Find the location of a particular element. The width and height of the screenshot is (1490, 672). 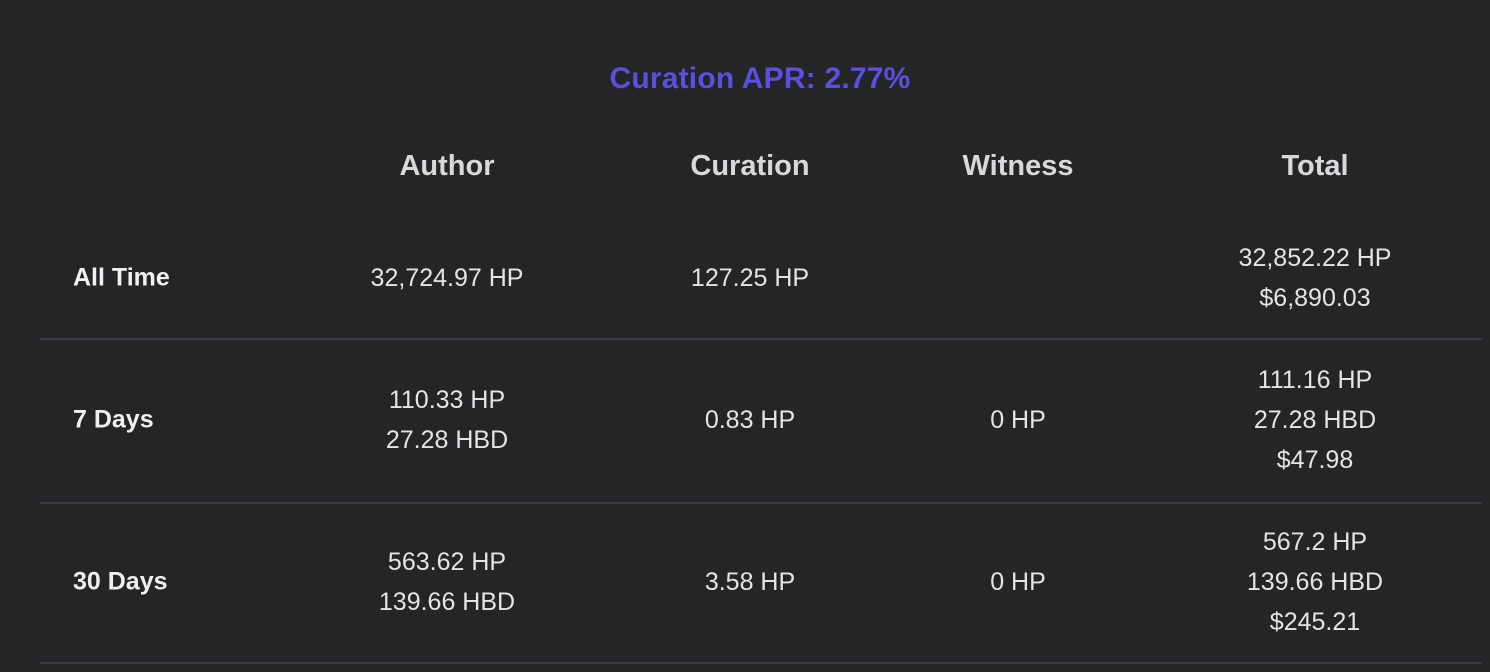

table-header: Author Curation Witness Total is located at coordinates (761, 170).